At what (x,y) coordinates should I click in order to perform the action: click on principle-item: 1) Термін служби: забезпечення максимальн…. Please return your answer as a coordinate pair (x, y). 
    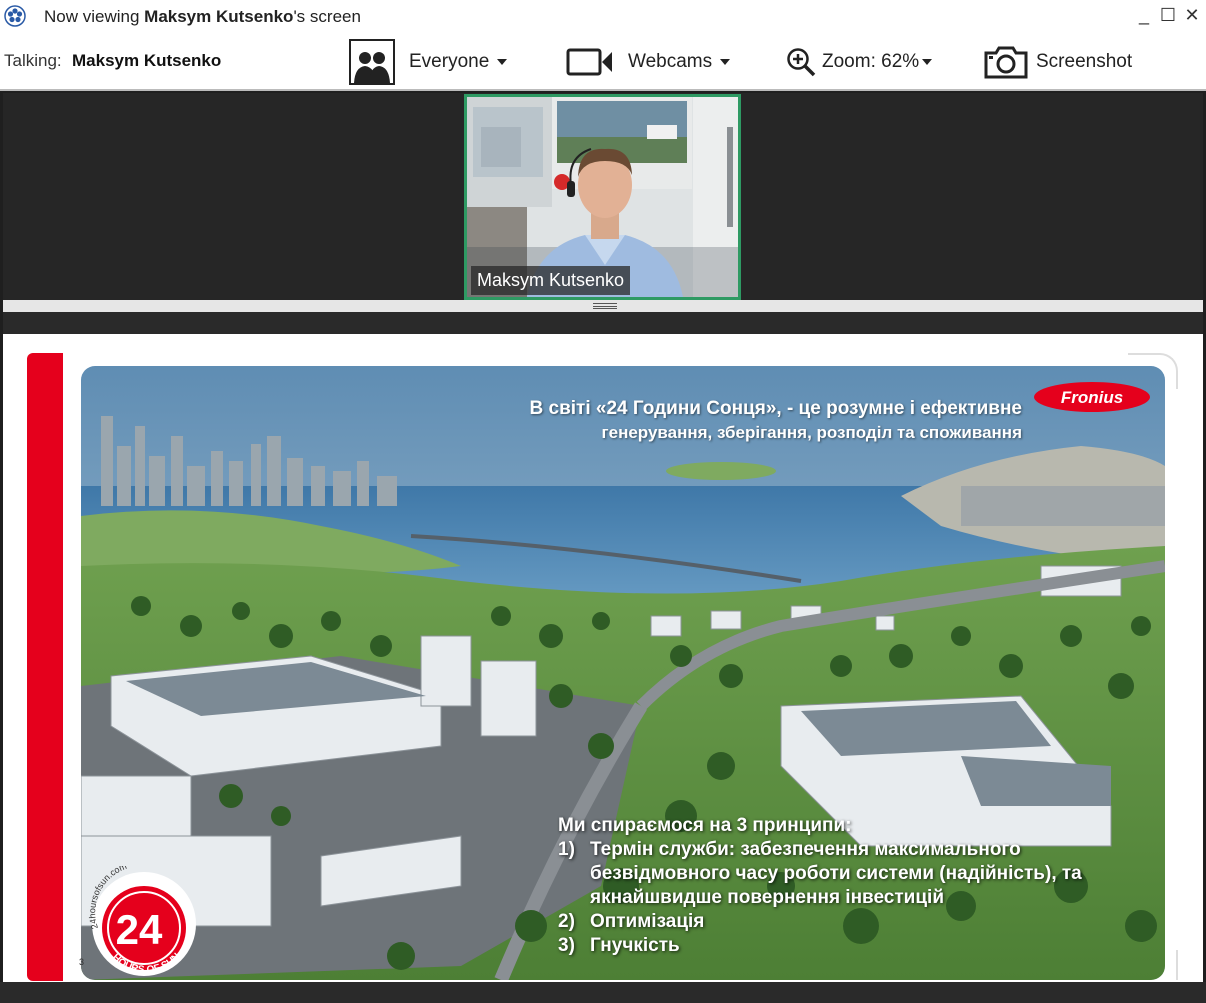
    Looking at the image, I should click on (820, 873).